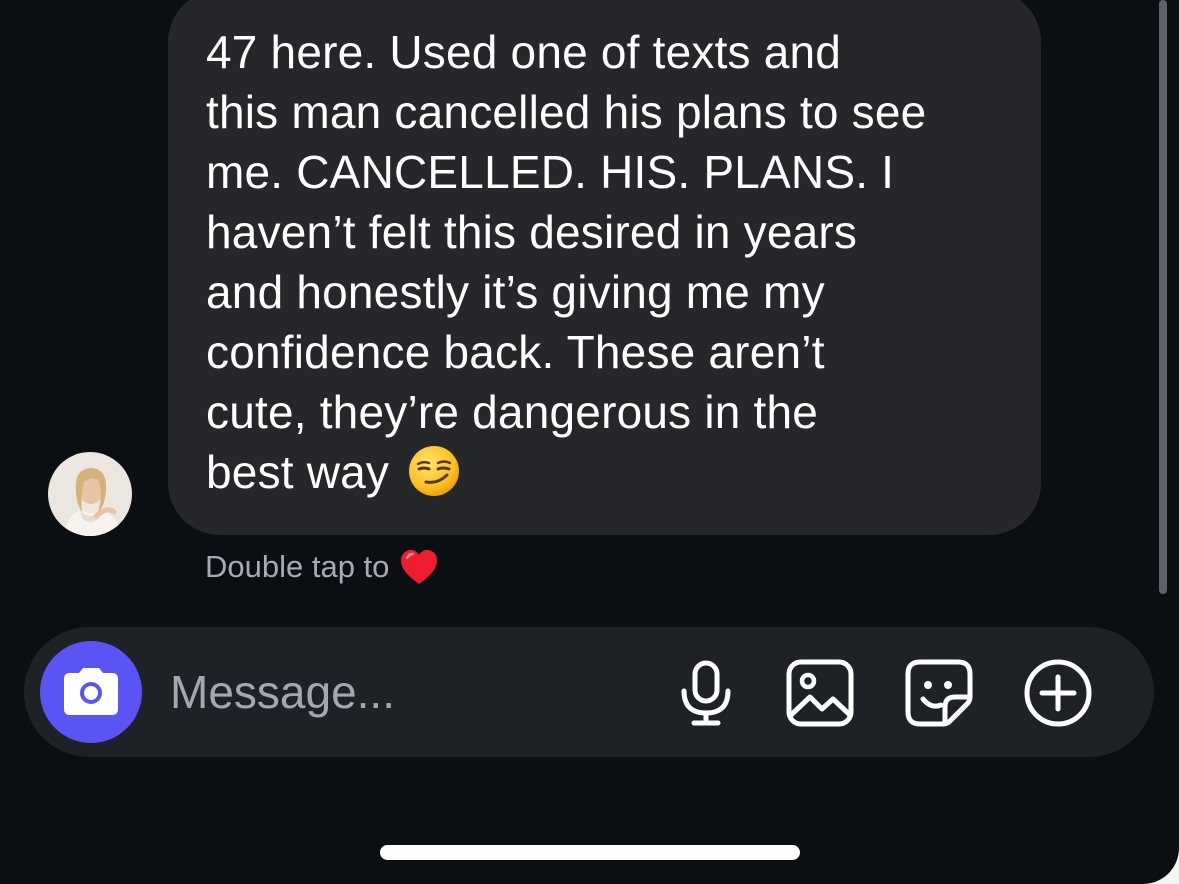  Describe the element at coordinates (939, 693) in the screenshot. I see `sticker-icon` at that location.